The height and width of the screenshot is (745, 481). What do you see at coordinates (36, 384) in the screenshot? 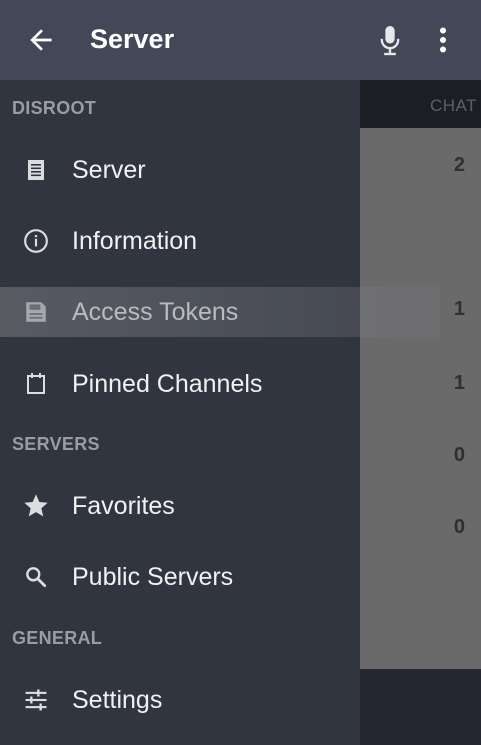
I see `calendar-icon` at bounding box center [36, 384].